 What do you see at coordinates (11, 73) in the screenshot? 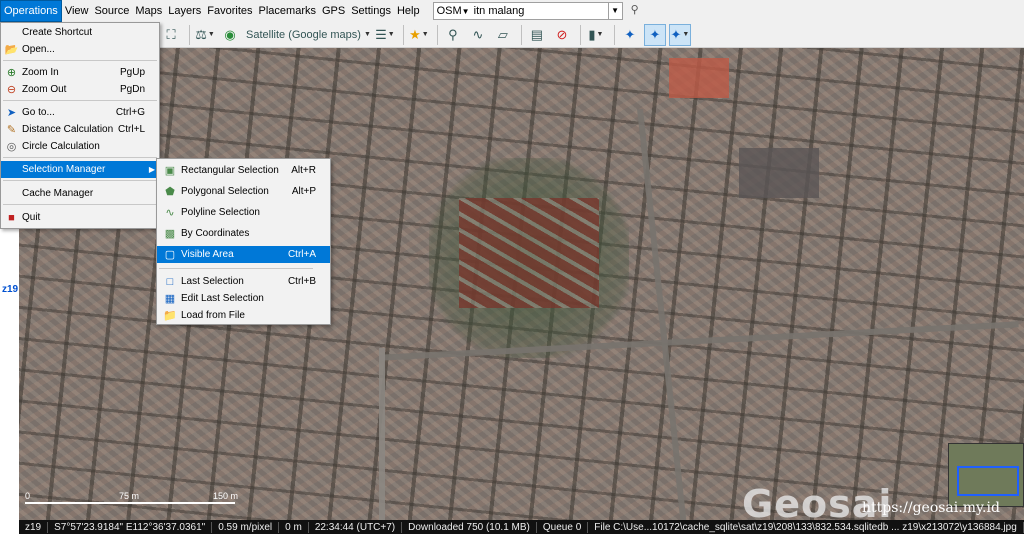
I see `zoom-in-icon: ⊕` at bounding box center [11, 73].